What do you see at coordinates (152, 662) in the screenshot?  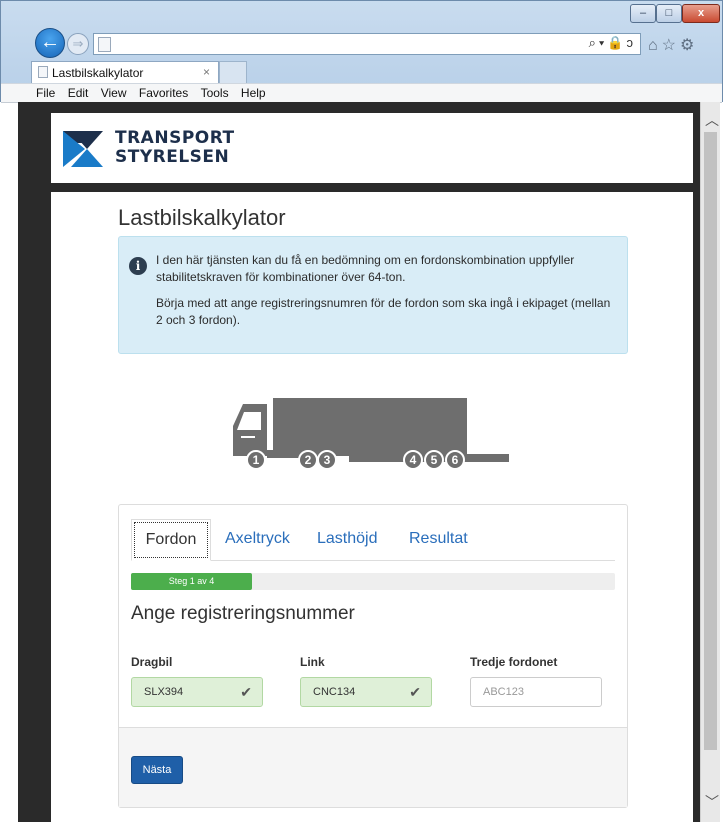 I see `dragbil-label: Dragbil` at bounding box center [152, 662].